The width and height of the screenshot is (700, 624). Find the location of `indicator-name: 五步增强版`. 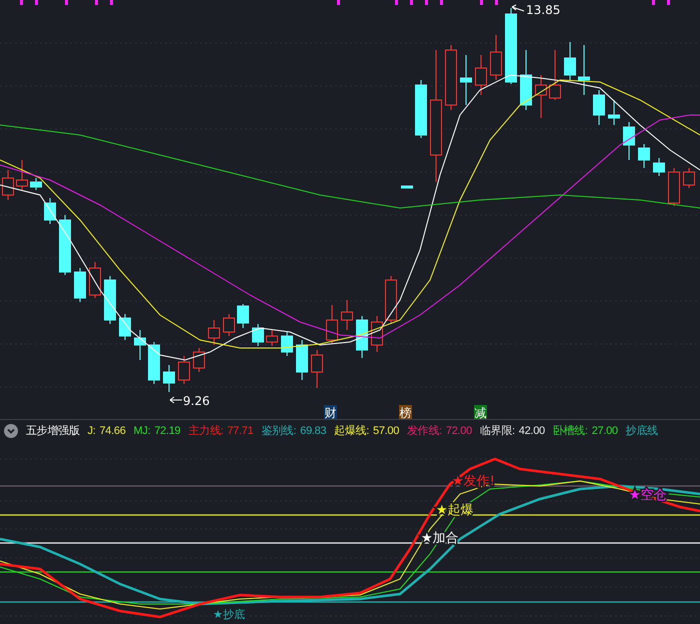

indicator-name: 五步增强版 is located at coordinates (53, 431).